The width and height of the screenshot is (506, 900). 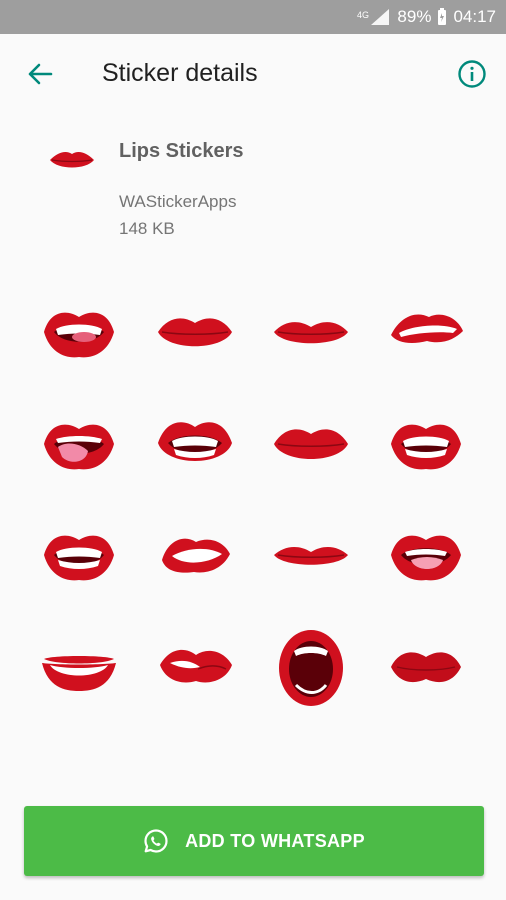 I want to click on pack-publisher: WAStickerApps, so click(x=178, y=201).